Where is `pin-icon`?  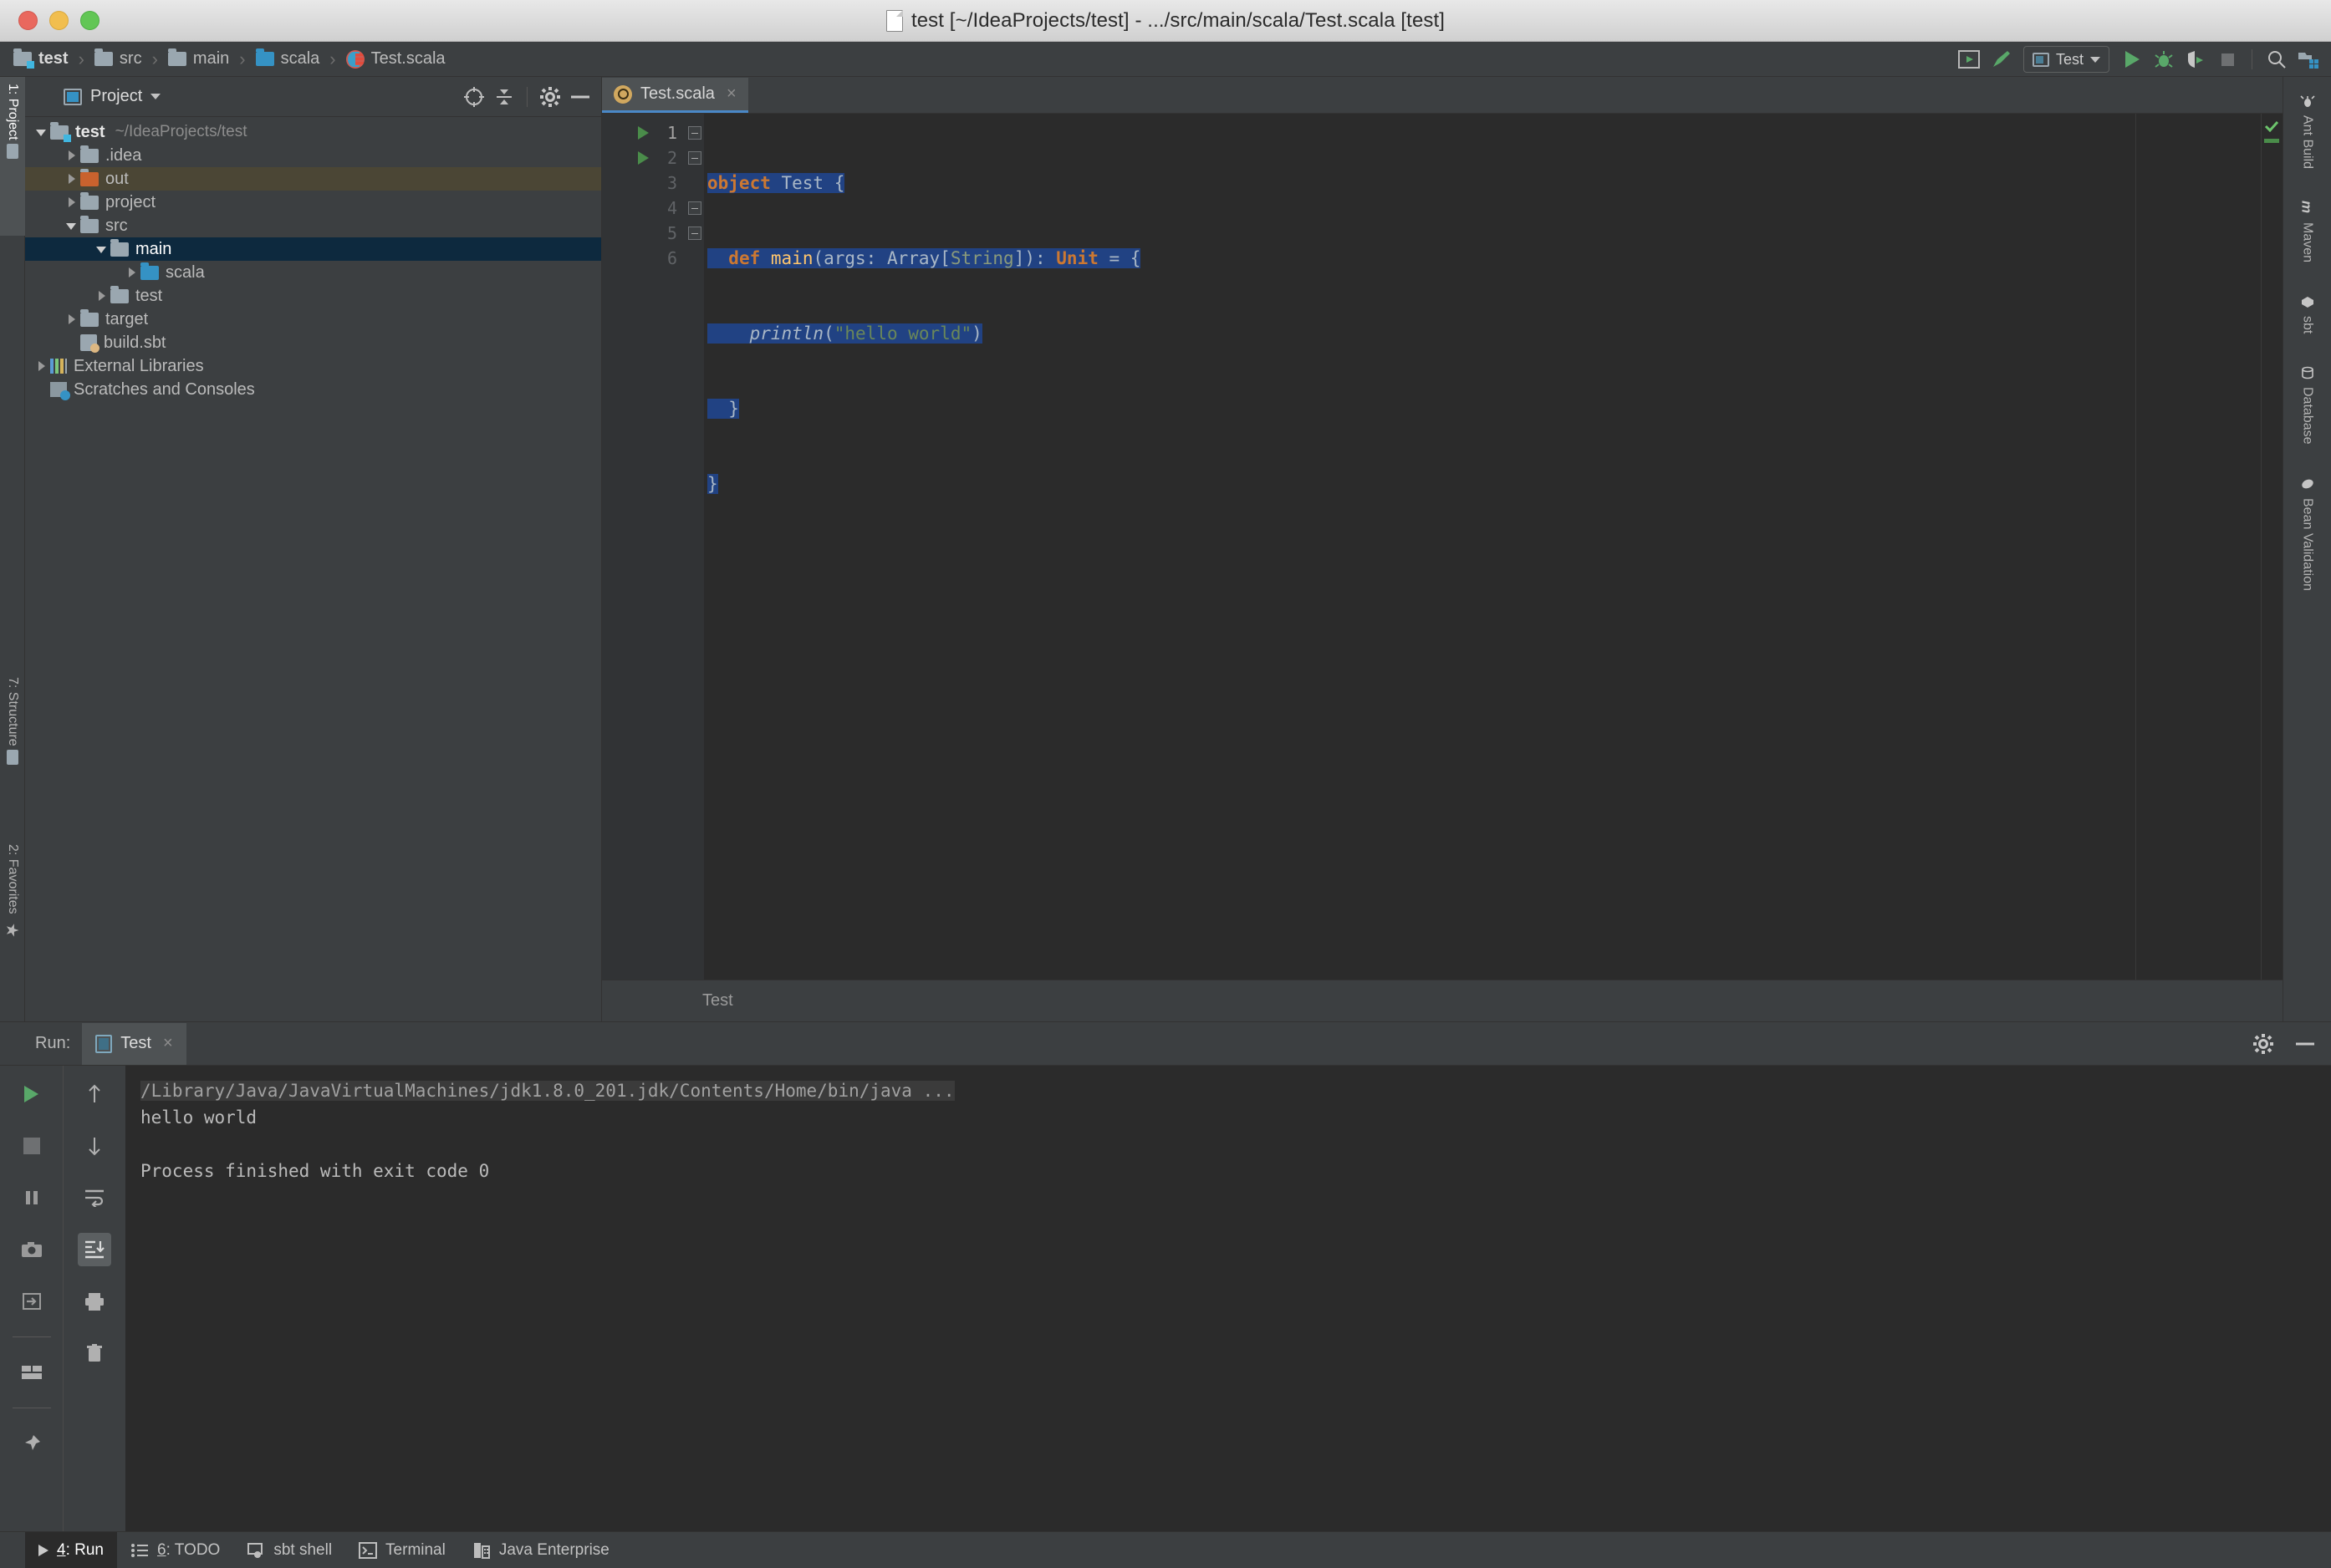
pin-icon is located at coordinates (31, 1443).